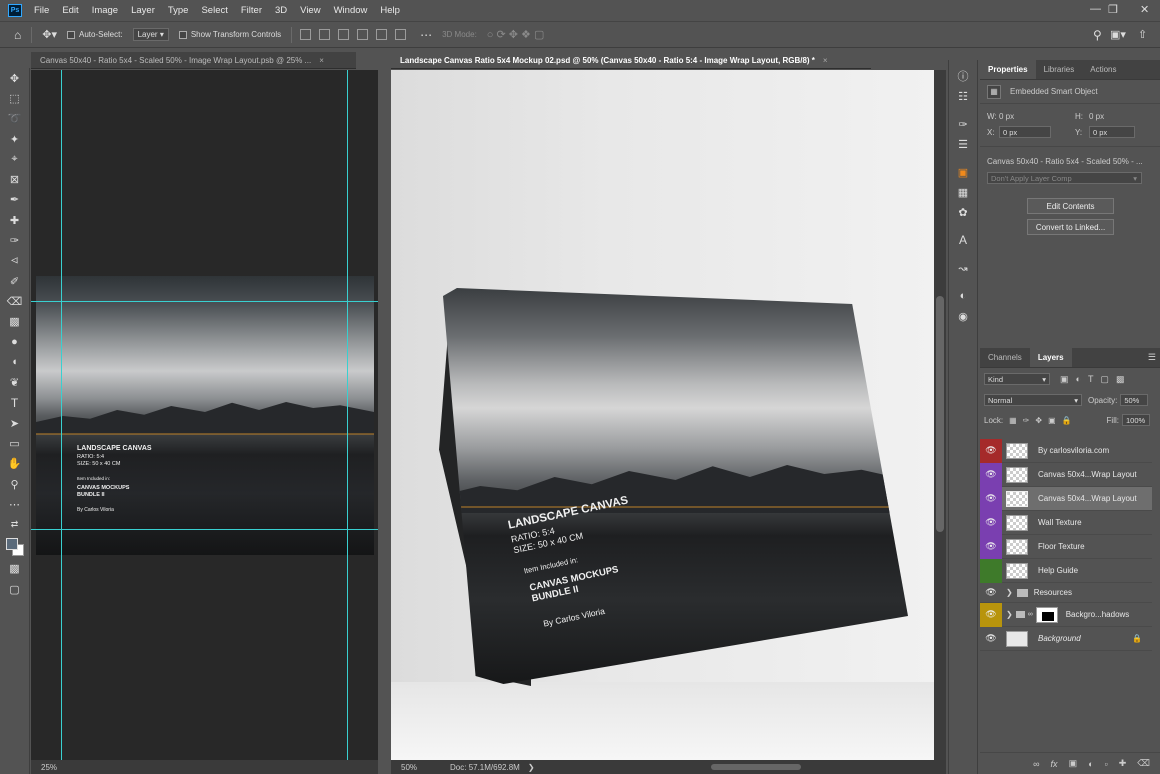  What do you see at coordinates (14, 464) in the screenshot?
I see `hand-tool-icon: ✋` at bounding box center [14, 464].